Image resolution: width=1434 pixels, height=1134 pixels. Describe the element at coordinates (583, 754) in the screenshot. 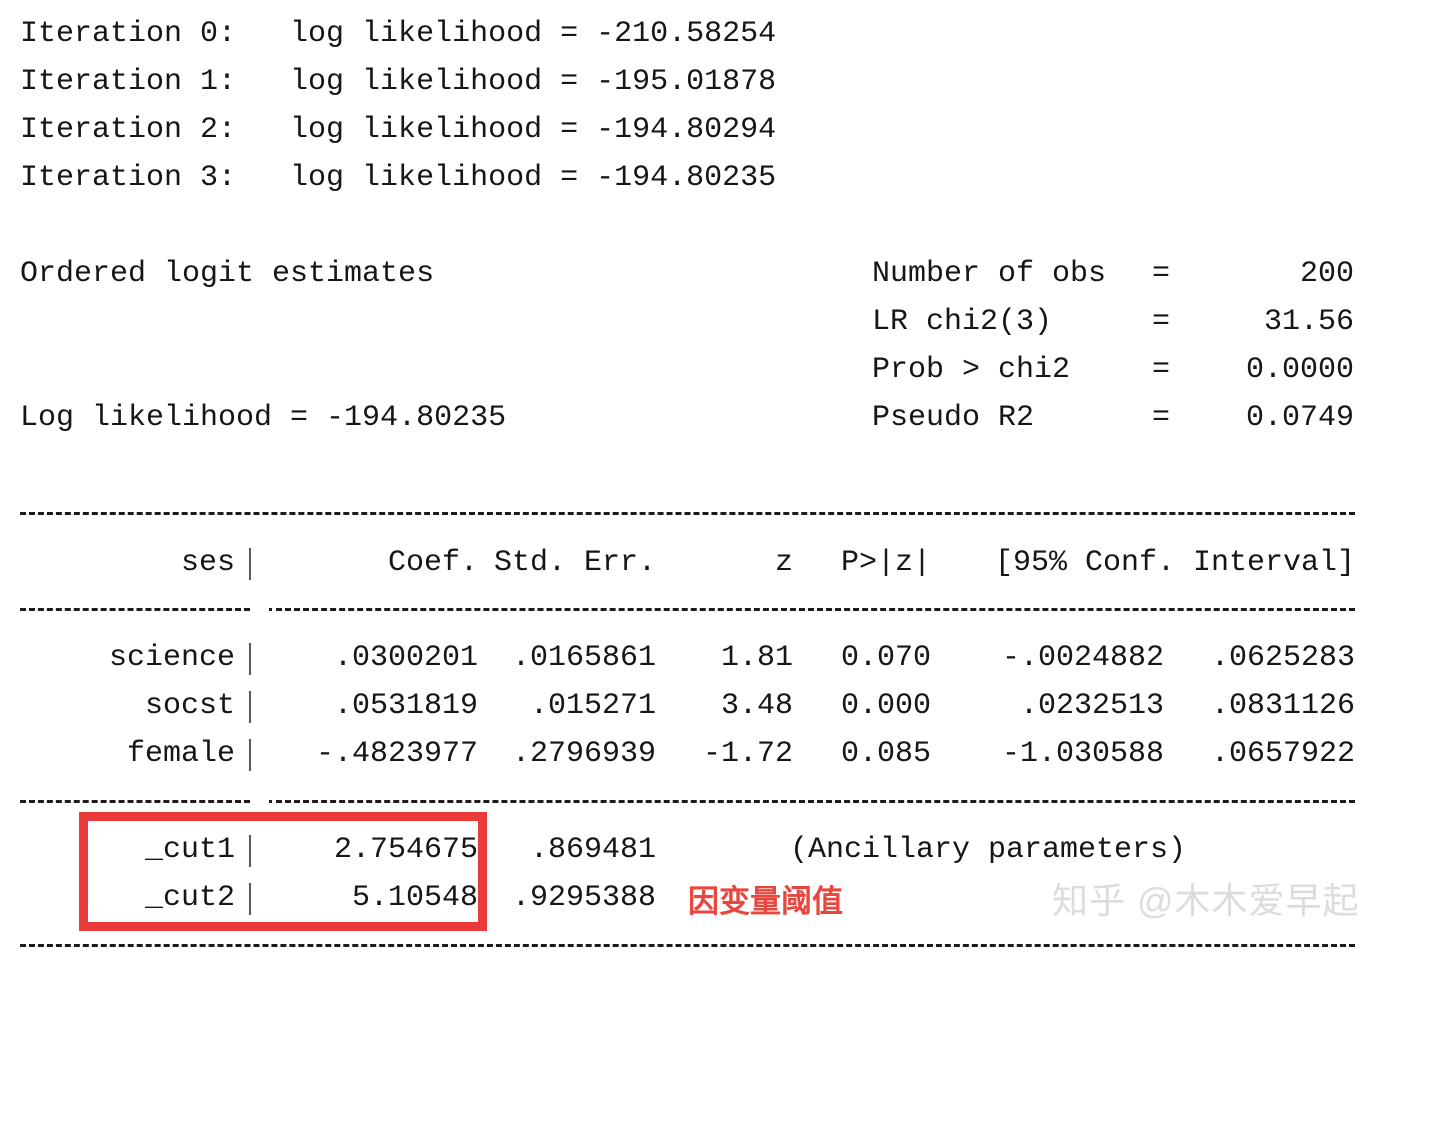

I see `cell-std-err: .2796939` at that location.